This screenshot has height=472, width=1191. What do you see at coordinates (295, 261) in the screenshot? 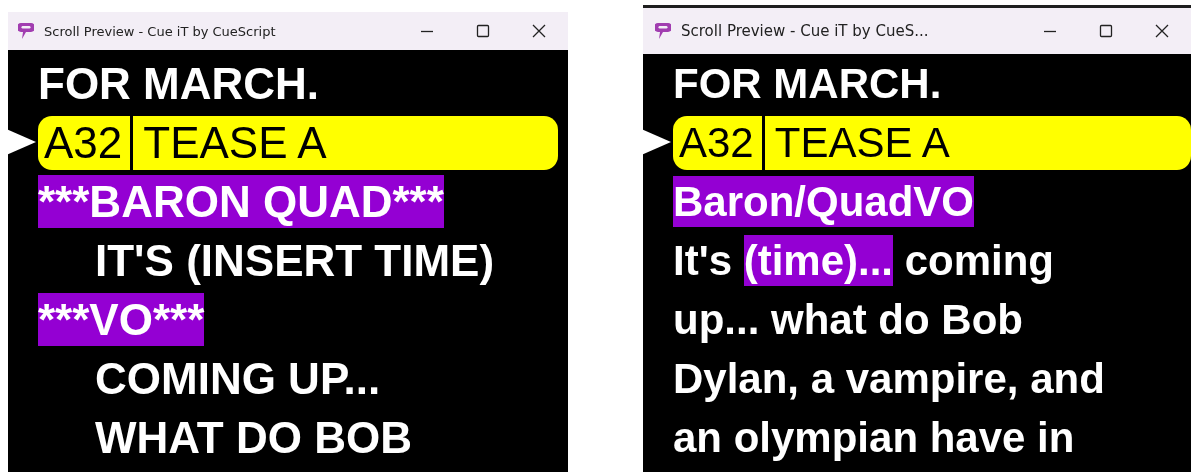
I see `script-line: IT'S (INSERT TIME)` at bounding box center [295, 261].